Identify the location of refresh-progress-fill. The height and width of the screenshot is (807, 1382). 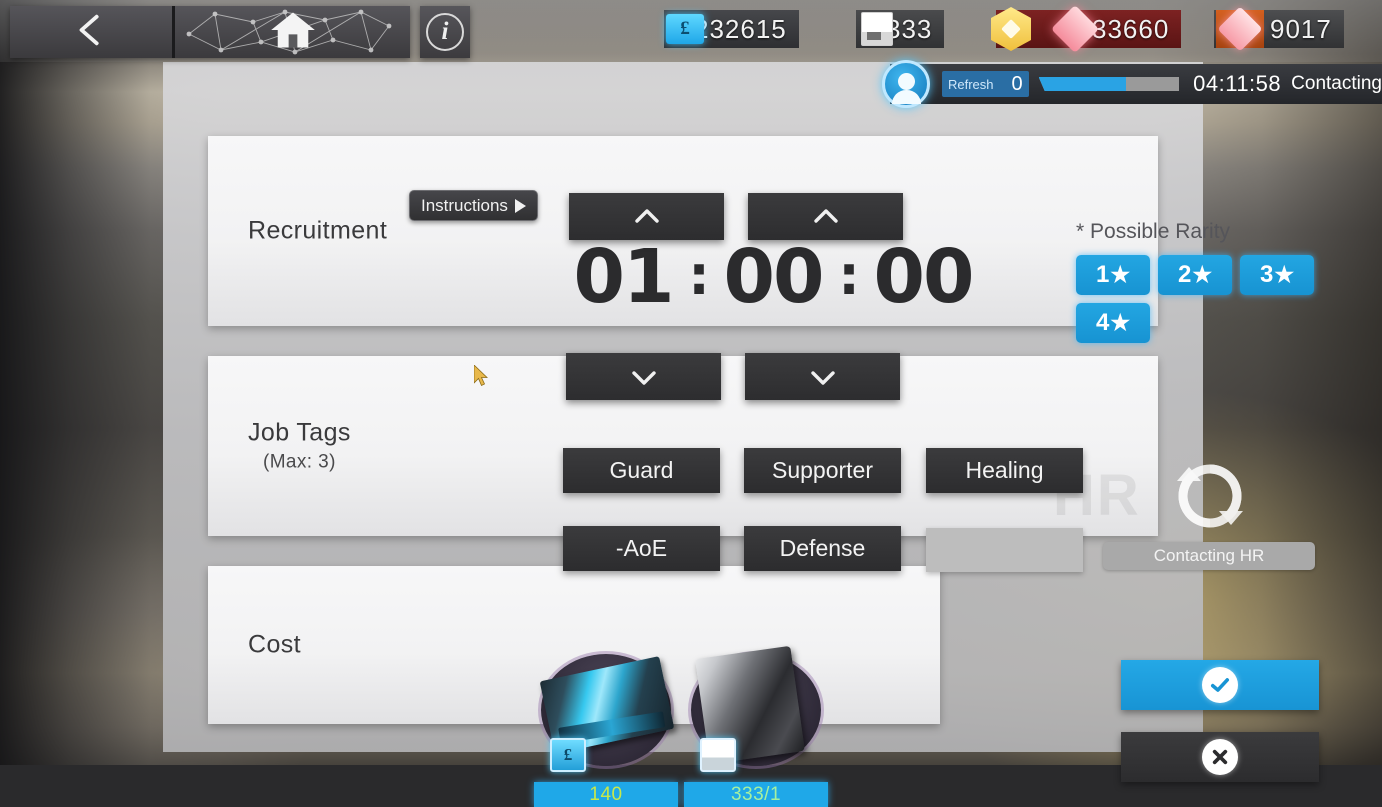
(1082, 84).